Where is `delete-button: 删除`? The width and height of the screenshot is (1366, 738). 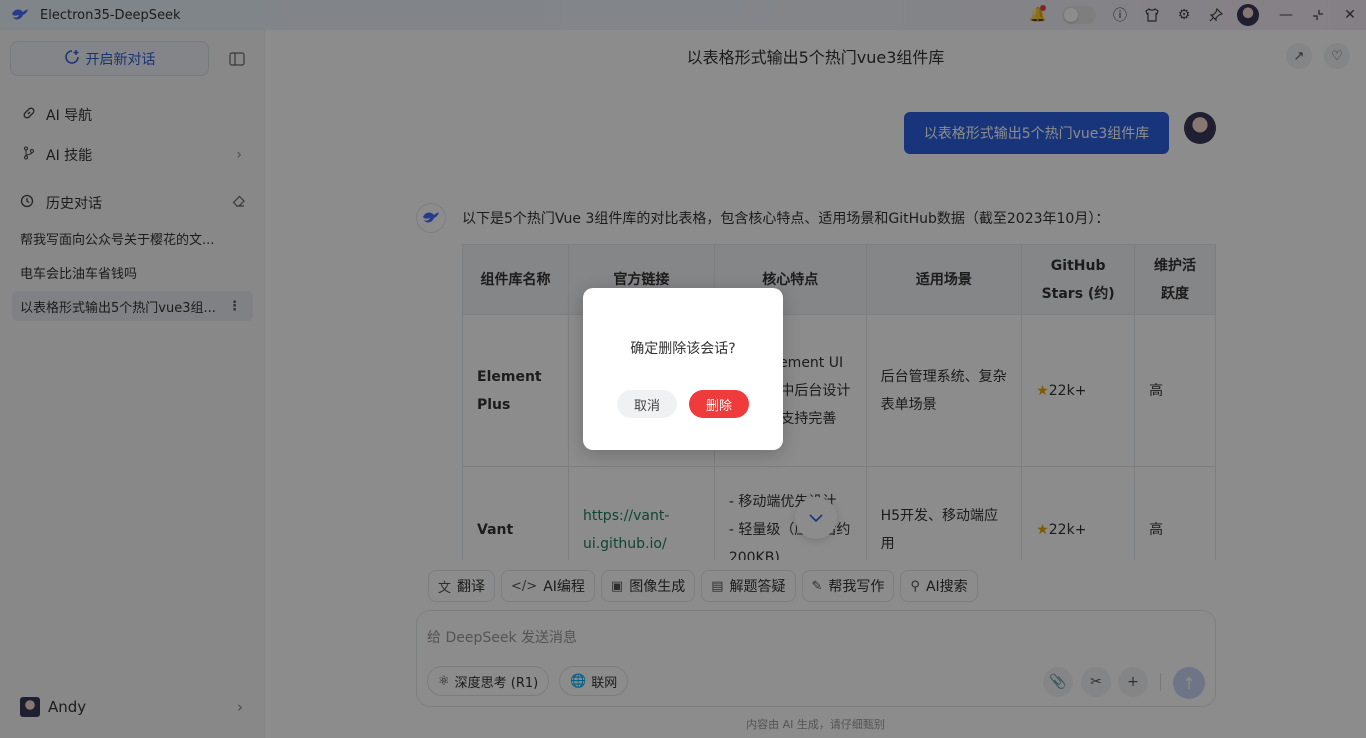 delete-button: 删除 is located at coordinates (719, 404).